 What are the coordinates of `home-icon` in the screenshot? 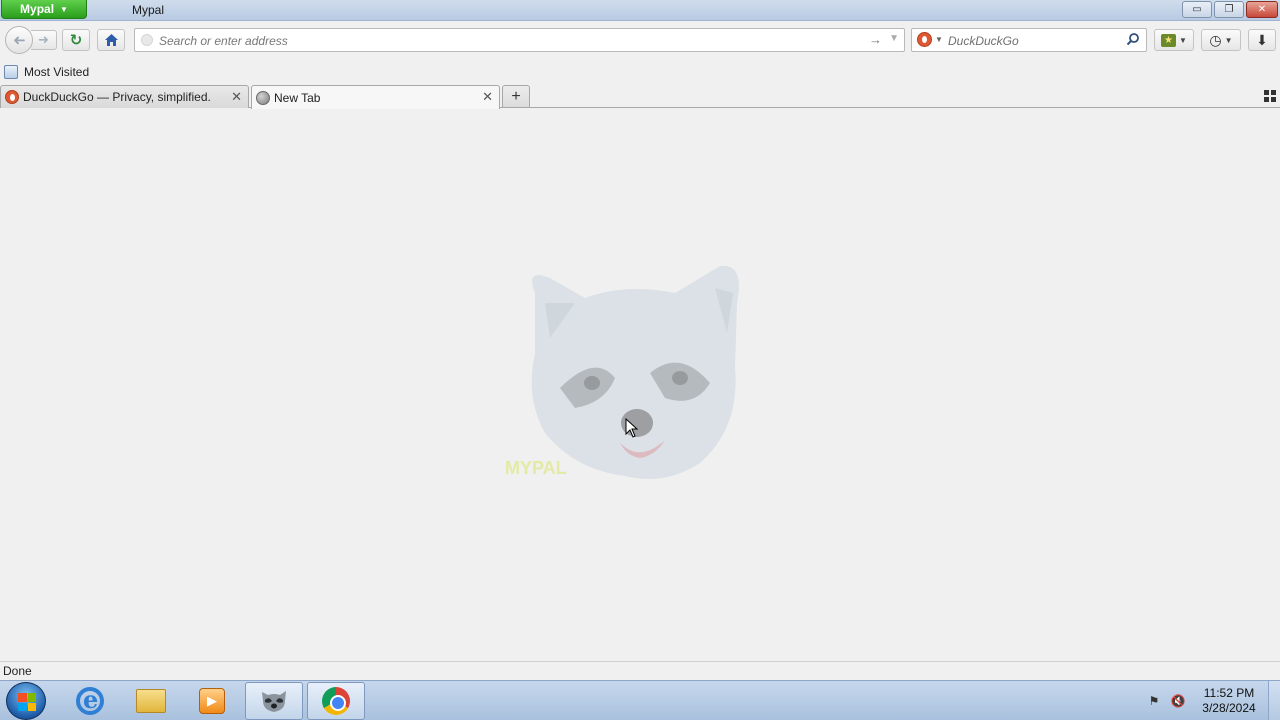 It's located at (111, 40).